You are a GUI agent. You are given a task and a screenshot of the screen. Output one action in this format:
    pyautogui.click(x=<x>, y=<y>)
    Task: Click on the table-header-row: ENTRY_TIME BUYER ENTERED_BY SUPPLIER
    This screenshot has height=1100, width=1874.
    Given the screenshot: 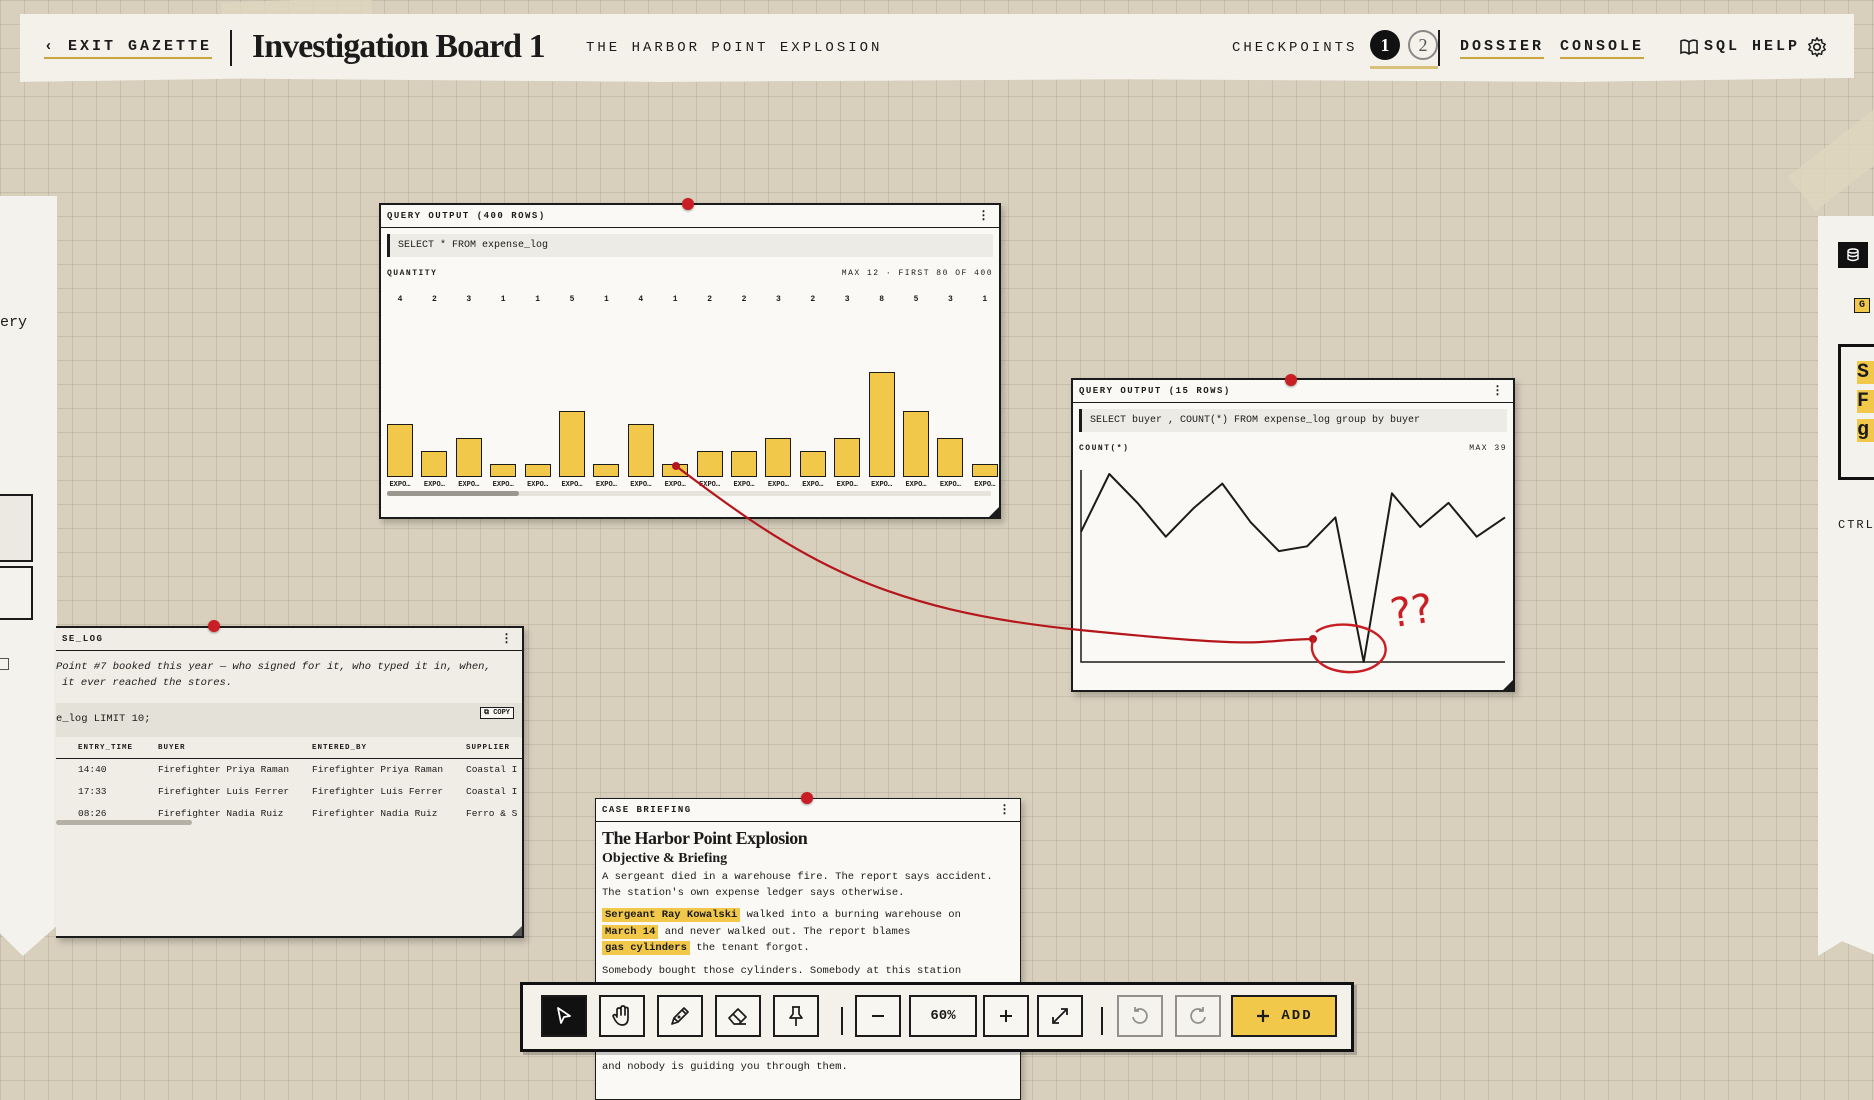 What is the action you would take?
    pyautogui.click(x=289, y=749)
    